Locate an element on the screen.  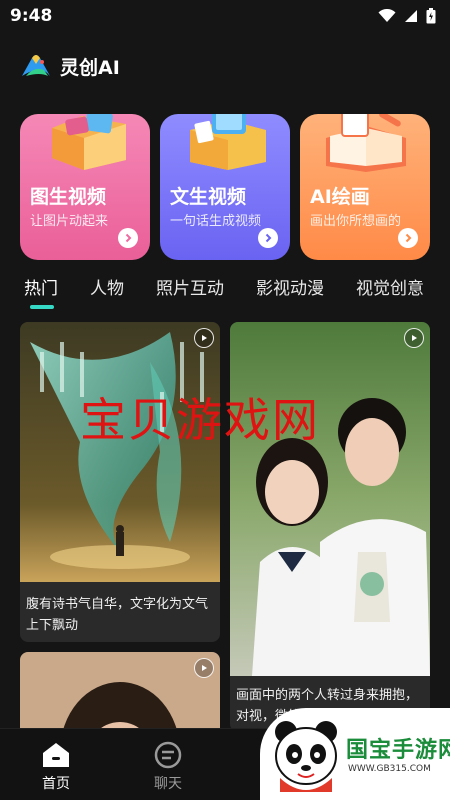
portrait-image is located at coordinates (120, 692).